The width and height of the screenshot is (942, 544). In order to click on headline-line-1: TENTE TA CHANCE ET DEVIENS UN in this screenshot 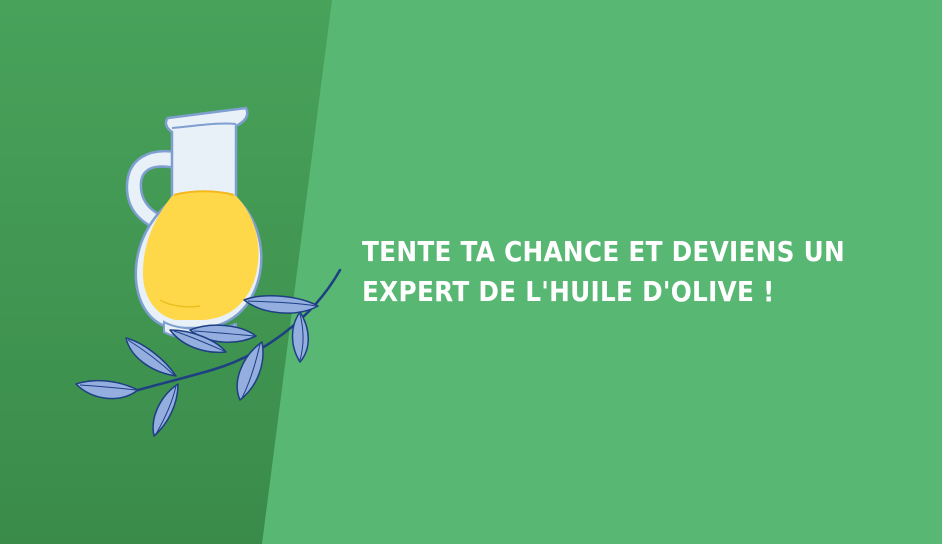, I will do `click(604, 252)`.